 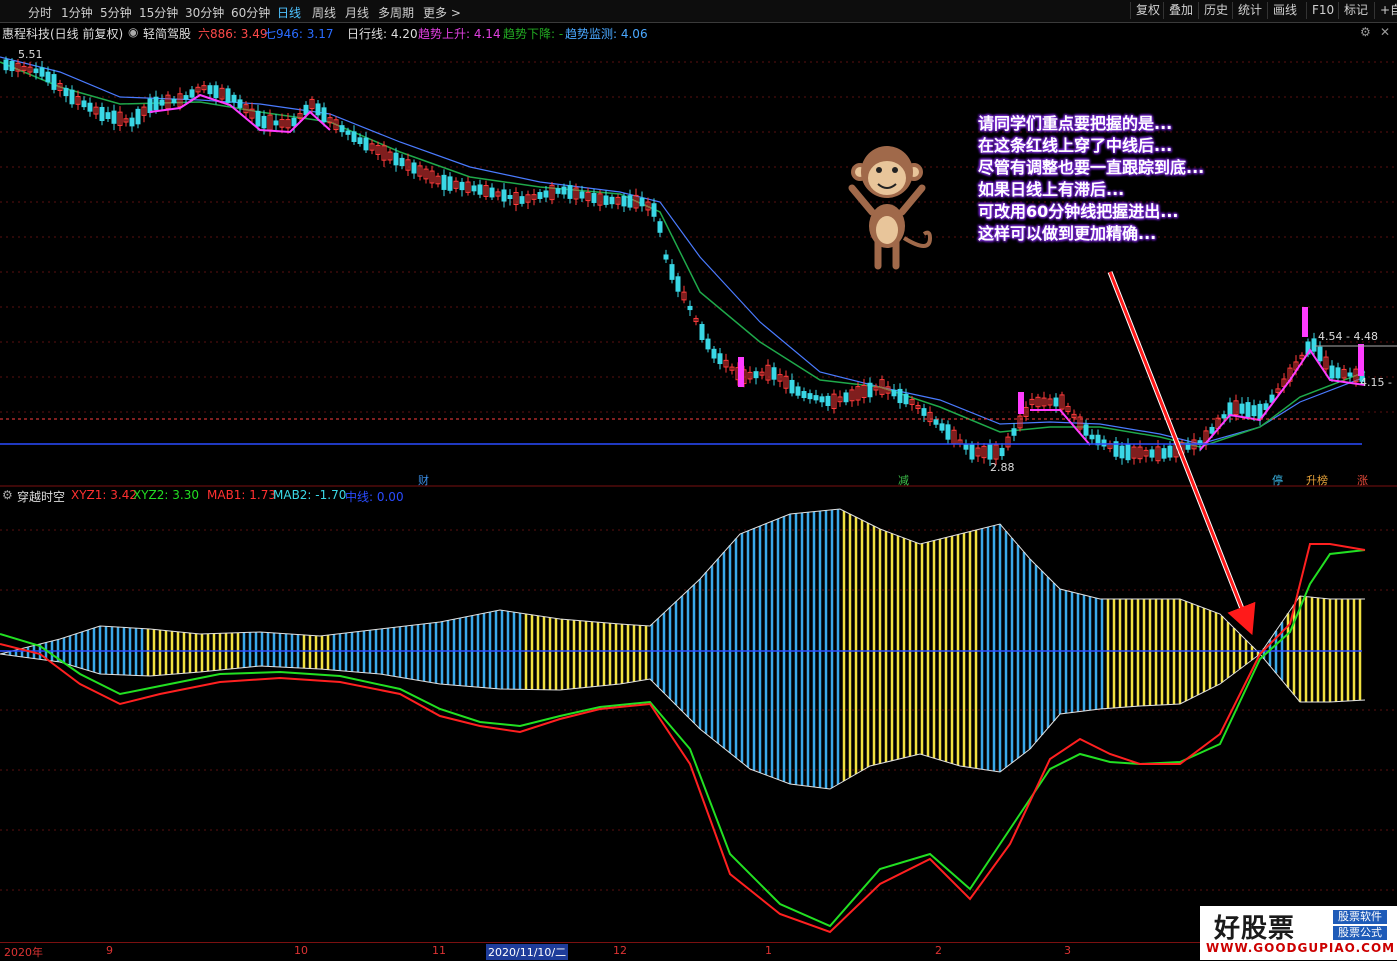 What do you see at coordinates (23, 952) in the screenshot?
I see `x-label: 2020年` at bounding box center [23, 952].